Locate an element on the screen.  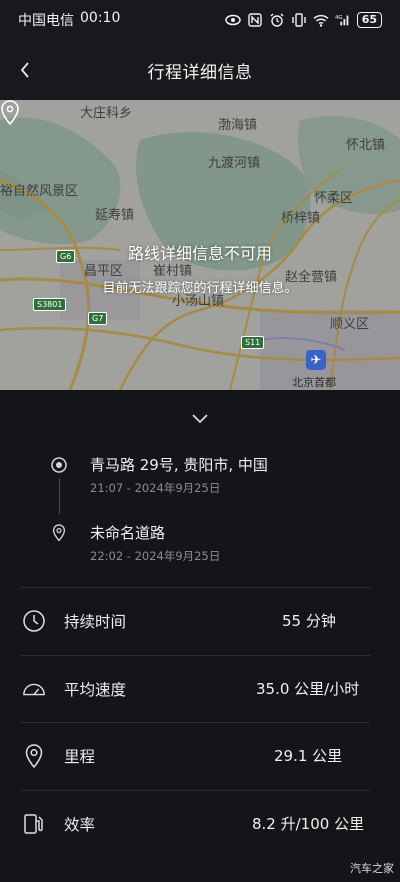
fuel-pump-icon is located at coordinates (34, 824).